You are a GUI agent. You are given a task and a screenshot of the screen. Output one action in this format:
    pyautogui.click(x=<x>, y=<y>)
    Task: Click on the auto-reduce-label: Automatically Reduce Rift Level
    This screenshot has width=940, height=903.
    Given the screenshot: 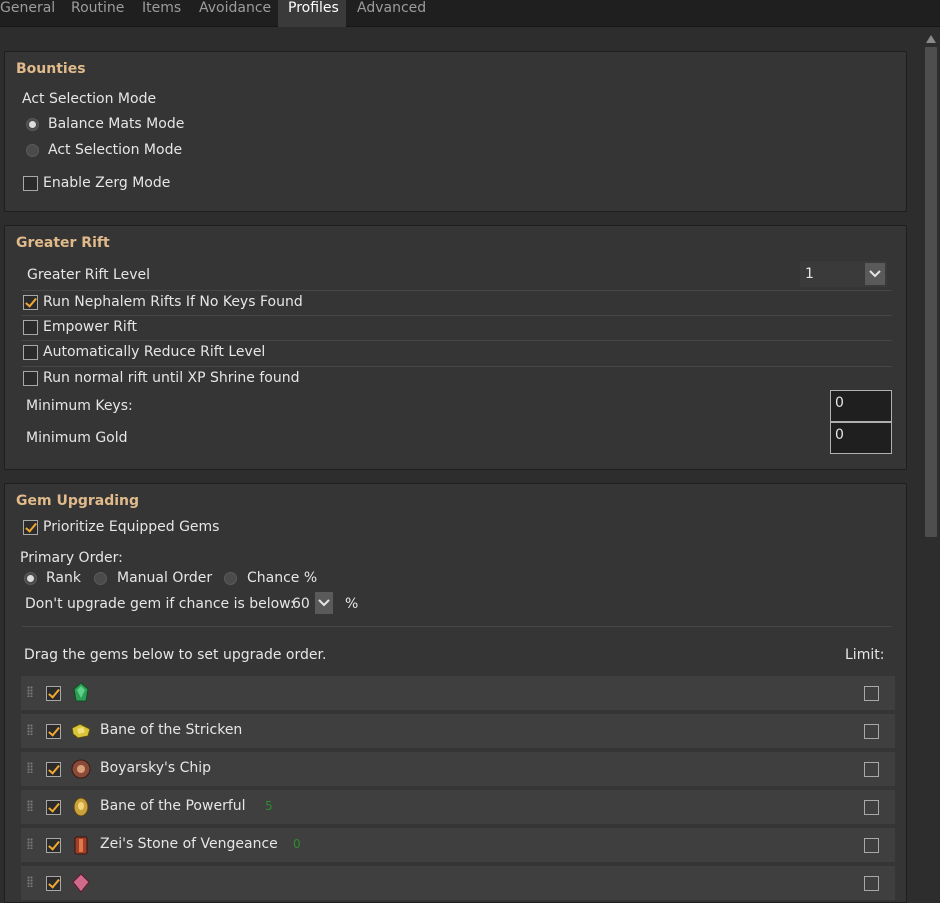 What is the action you would take?
    pyautogui.click(x=154, y=352)
    